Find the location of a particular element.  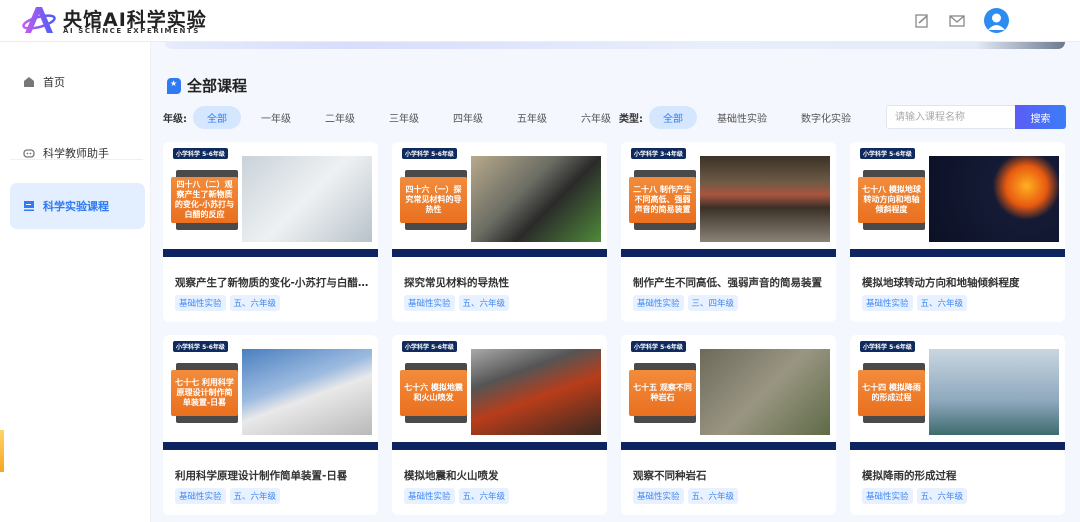

mail-icon is located at coordinates (957, 21).